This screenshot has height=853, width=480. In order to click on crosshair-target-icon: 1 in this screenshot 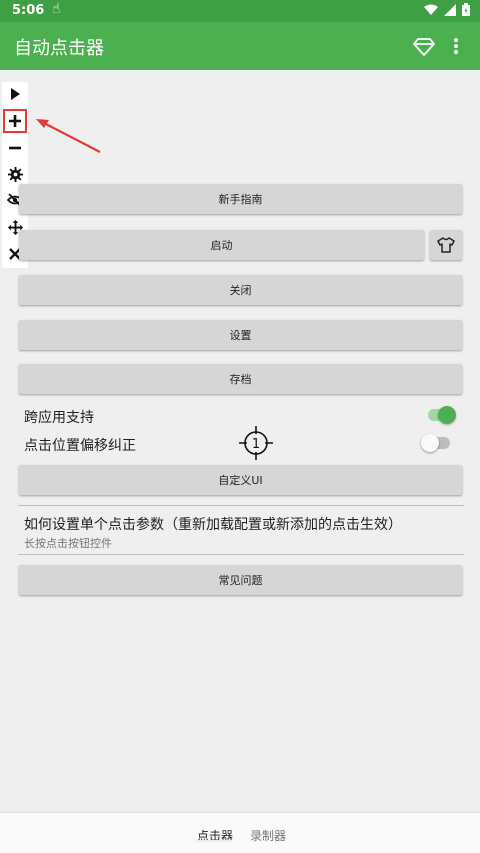, I will do `click(256, 443)`.